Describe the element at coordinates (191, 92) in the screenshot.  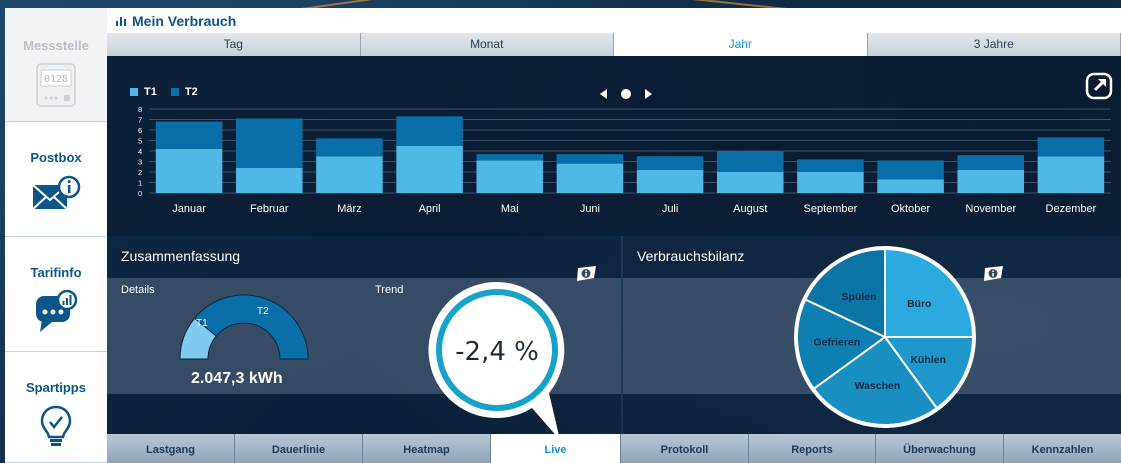
I see `legend-label: T2` at that location.